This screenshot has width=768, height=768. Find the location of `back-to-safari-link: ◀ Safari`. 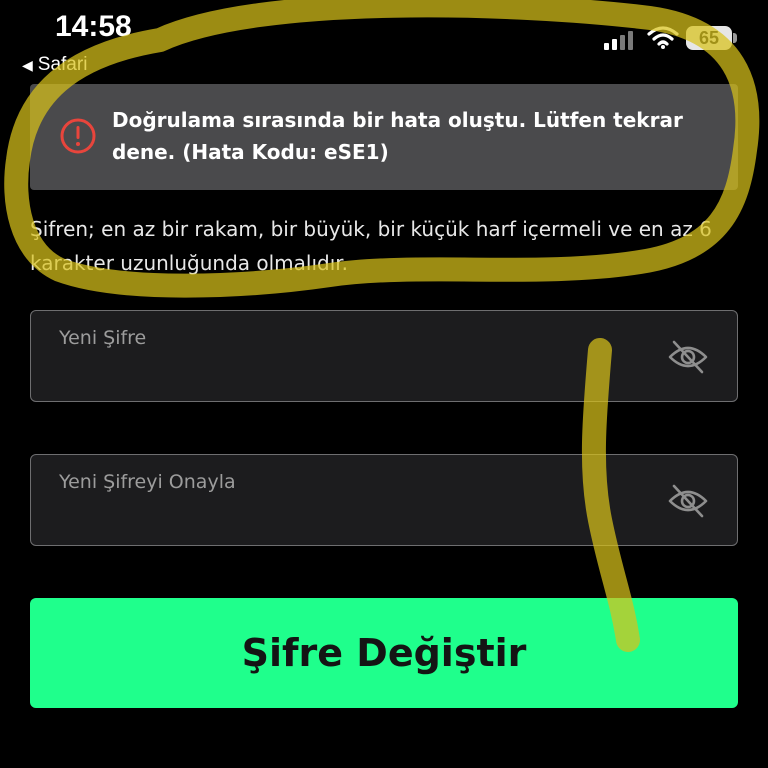

back-to-safari-link: ◀ Safari is located at coordinates (54, 65).